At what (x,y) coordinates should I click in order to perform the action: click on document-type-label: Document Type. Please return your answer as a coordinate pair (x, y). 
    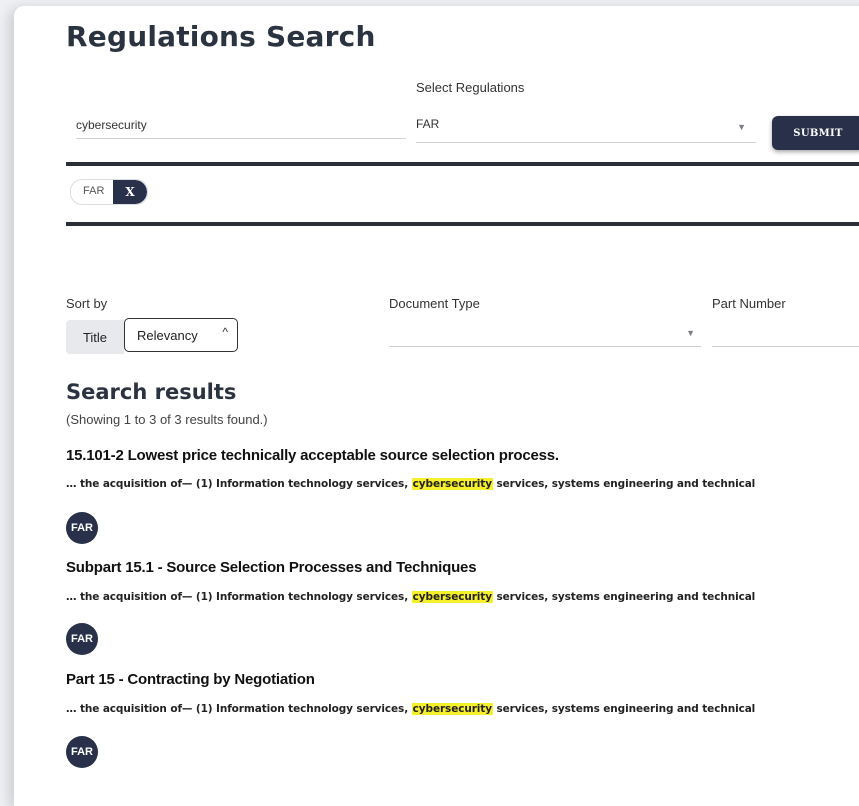
    Looking at the image, I should click on (434, 303).